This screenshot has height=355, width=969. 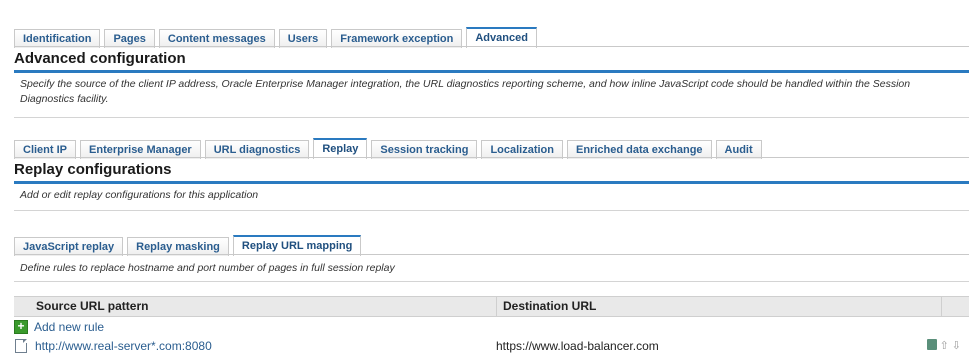 I want to click on add-rule-row: + Add new rule, so click(x=491, y=326).